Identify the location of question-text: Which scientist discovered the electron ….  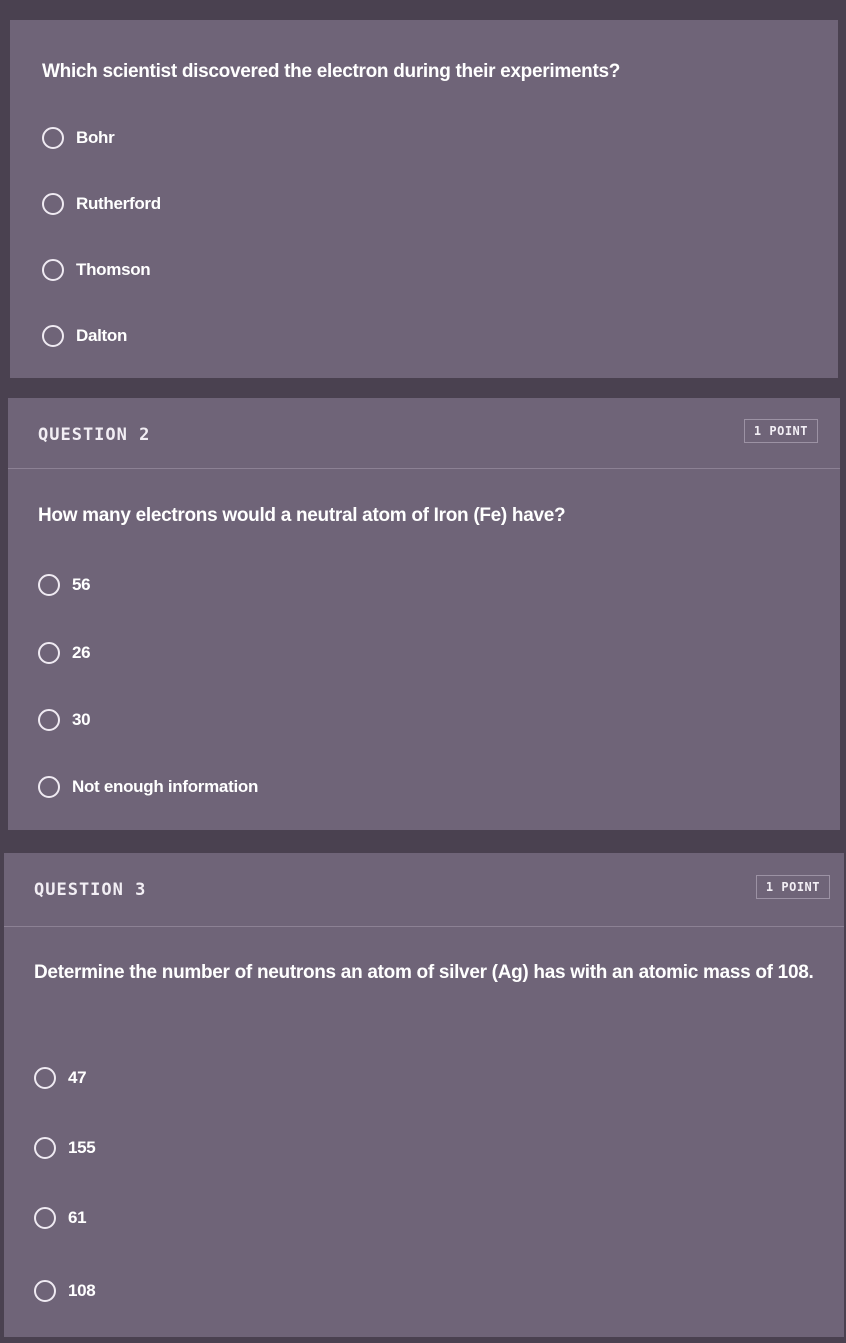
(331, 71).